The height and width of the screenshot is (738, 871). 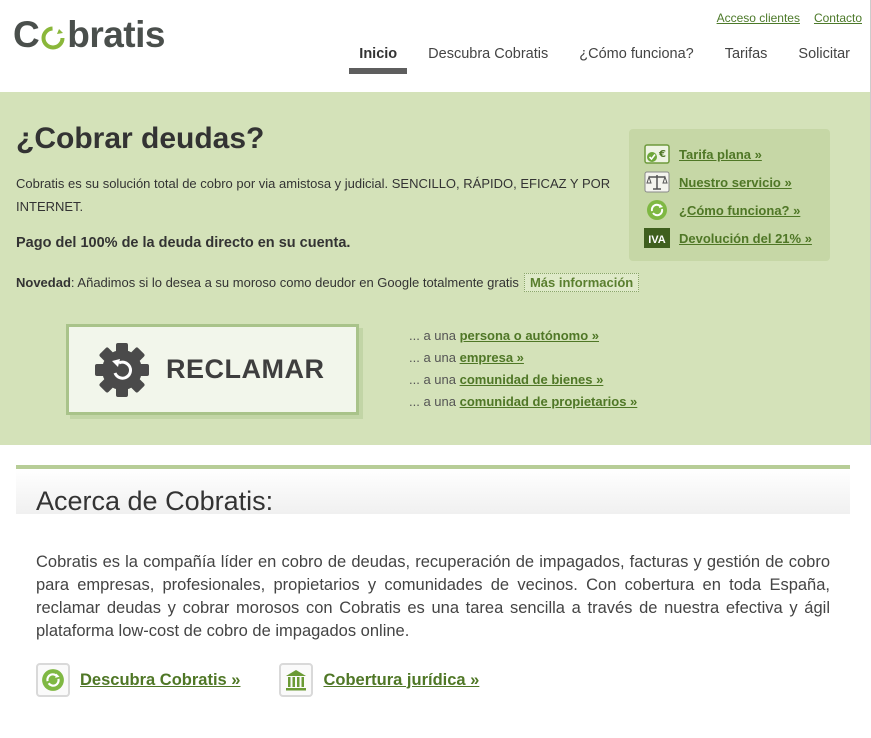 I want to click on cobratis-logo: C bratis, so click(x=89, y=35).